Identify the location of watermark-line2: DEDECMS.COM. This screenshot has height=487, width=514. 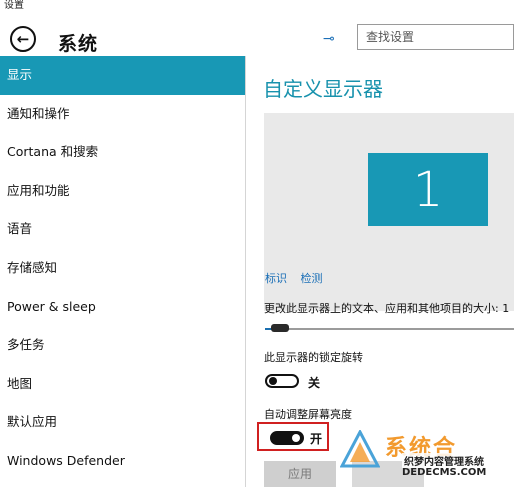
(444, 472).